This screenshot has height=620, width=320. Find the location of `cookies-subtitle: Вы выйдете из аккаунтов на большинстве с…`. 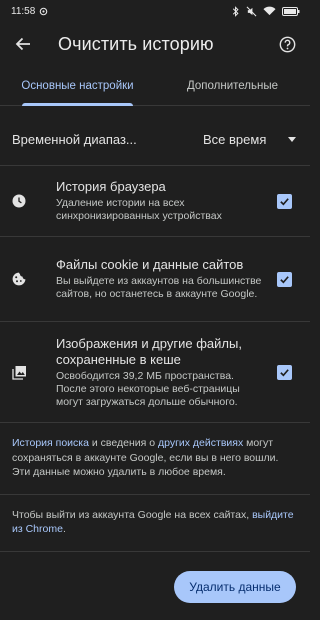

cookies-subtitle: Вы выйдете из аккаунтов на большинстве с… is located at coordinates (159, 287).